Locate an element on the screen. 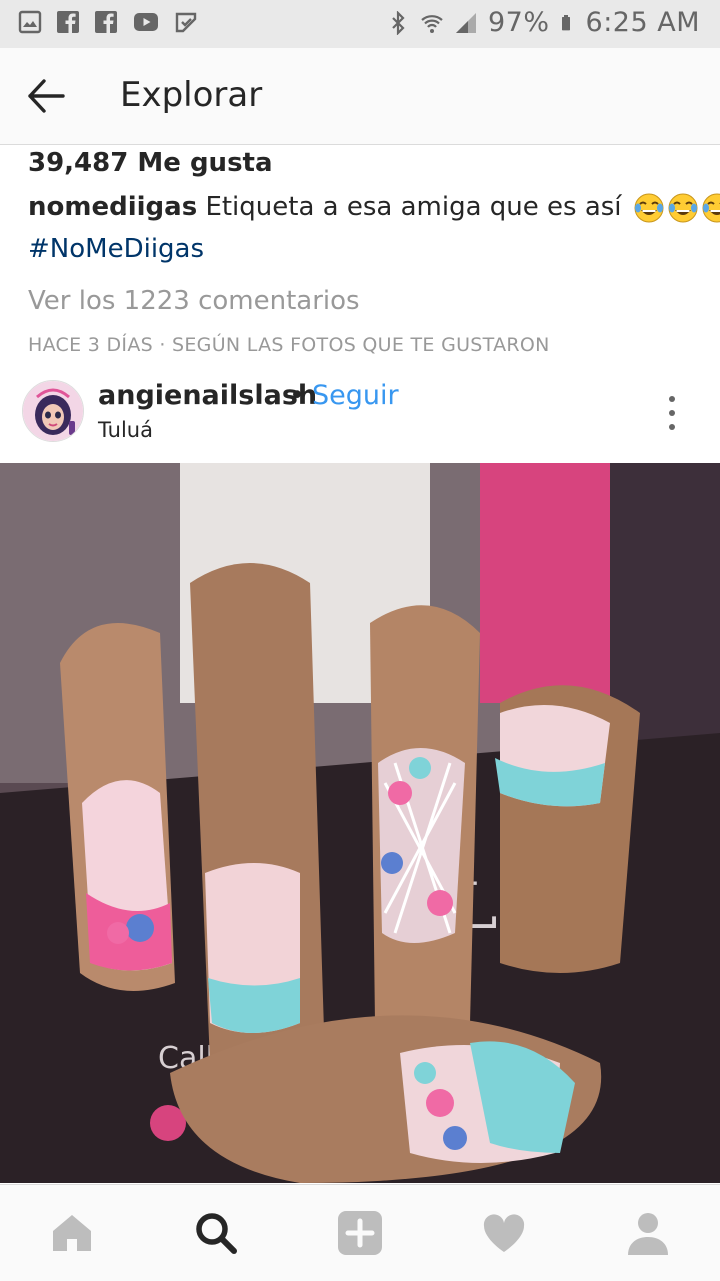  likes-count: 39,487 Me gusta is located at coordinates (150, 163).